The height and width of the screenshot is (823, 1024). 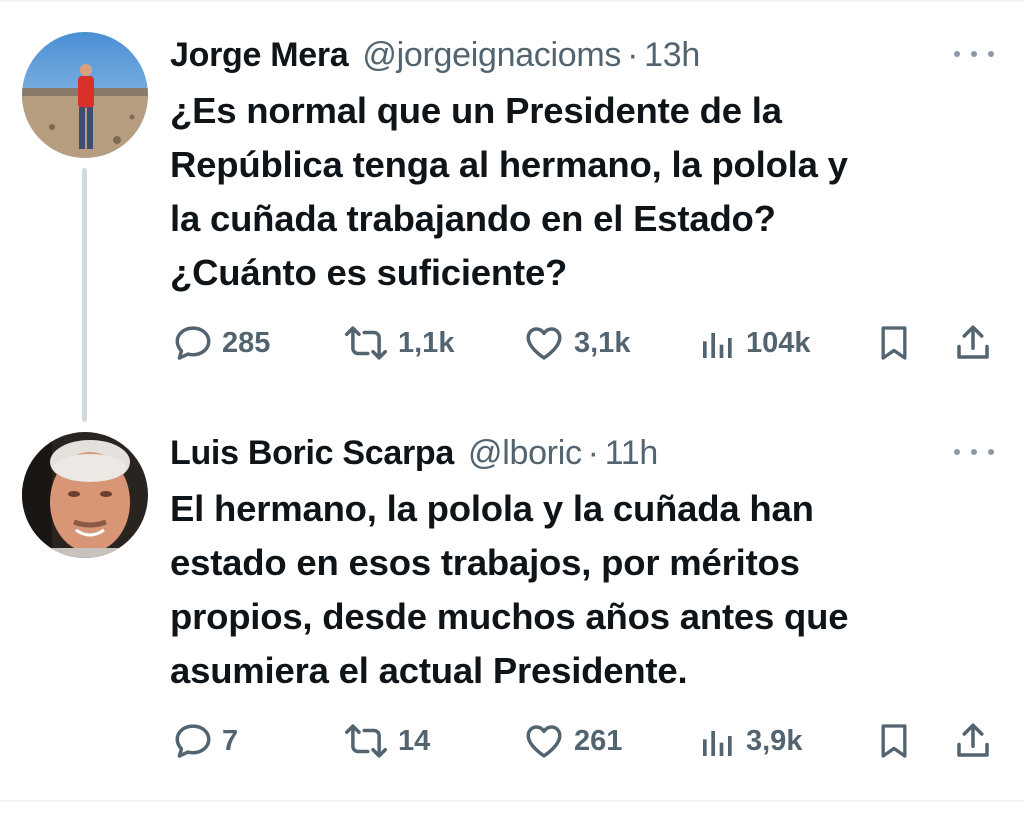 I want to click on tweet-text-line: estado en esos trabajos, por méritos, so click(x=485, y=562).